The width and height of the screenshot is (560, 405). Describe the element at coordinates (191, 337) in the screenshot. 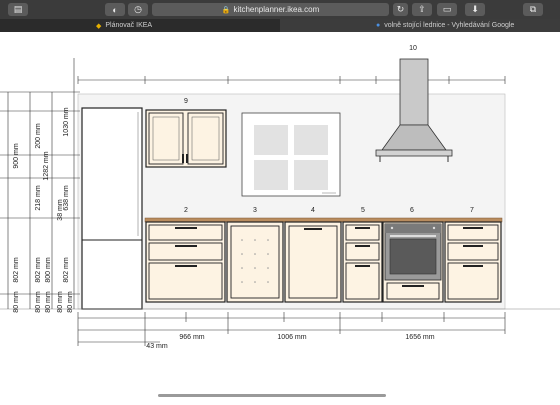

I see `dim-966: 966 mm` at that location.